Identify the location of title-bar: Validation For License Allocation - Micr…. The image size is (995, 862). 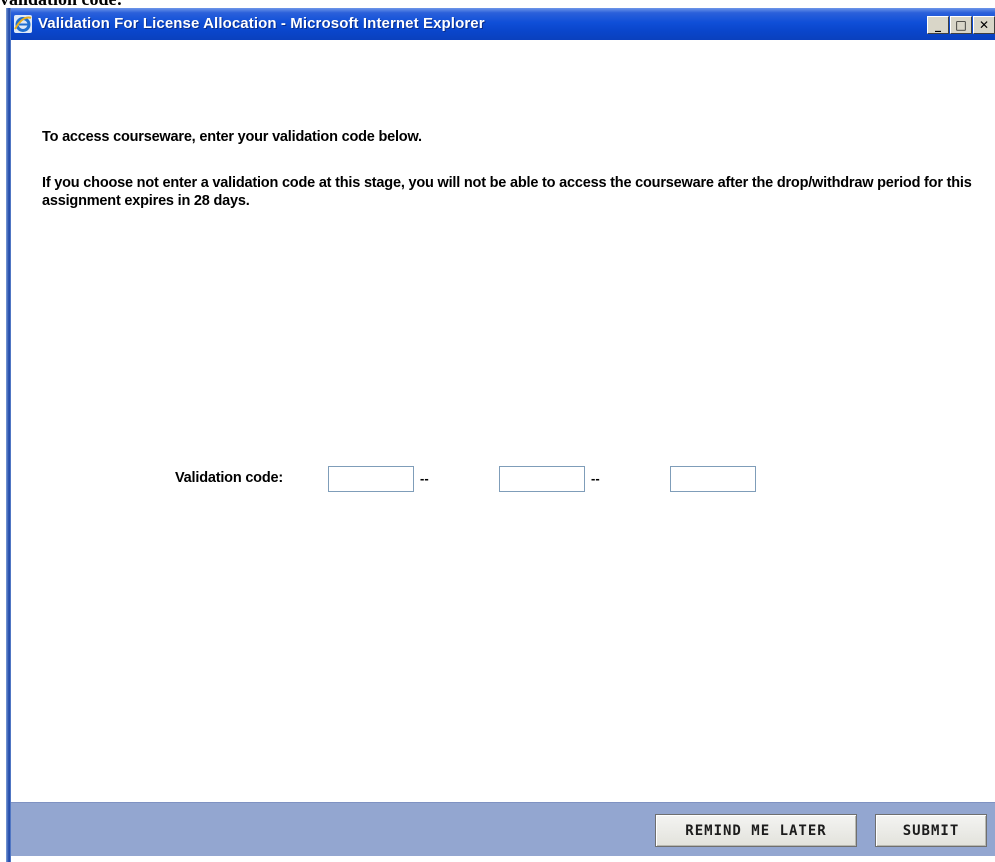
(500, 24).